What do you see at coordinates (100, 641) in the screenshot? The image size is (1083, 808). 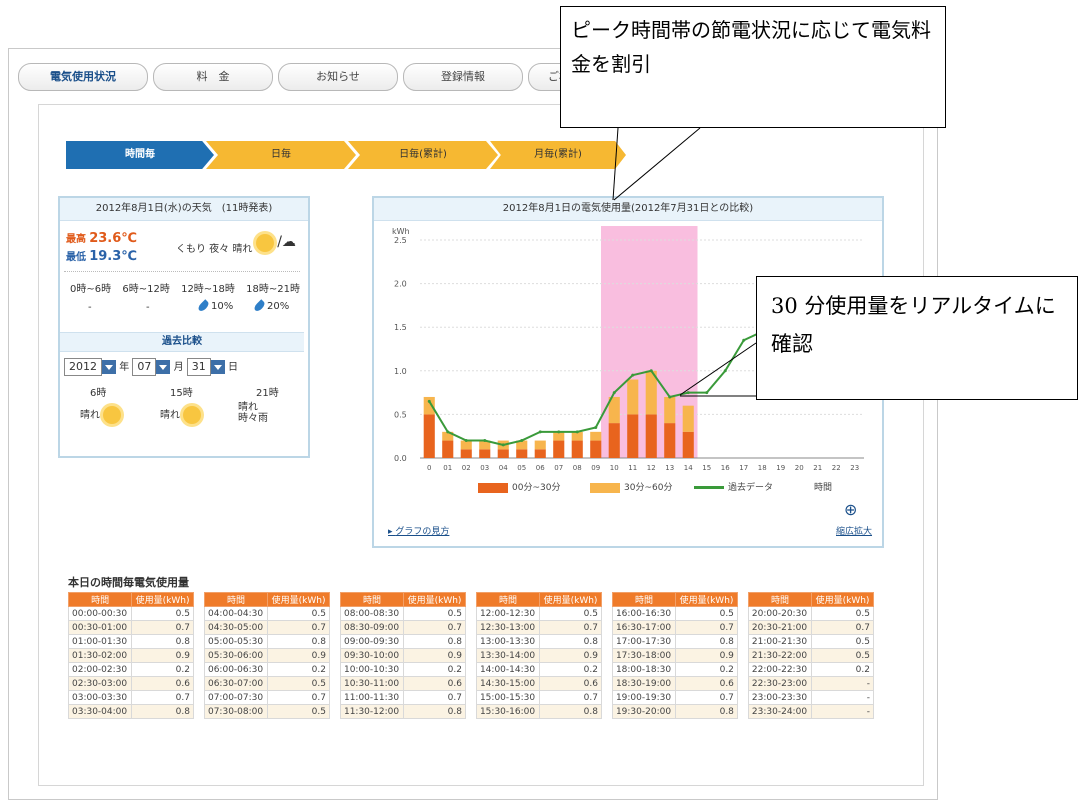 I see `time-cell: 01:00-01:30` at bounding box center [100, 641].